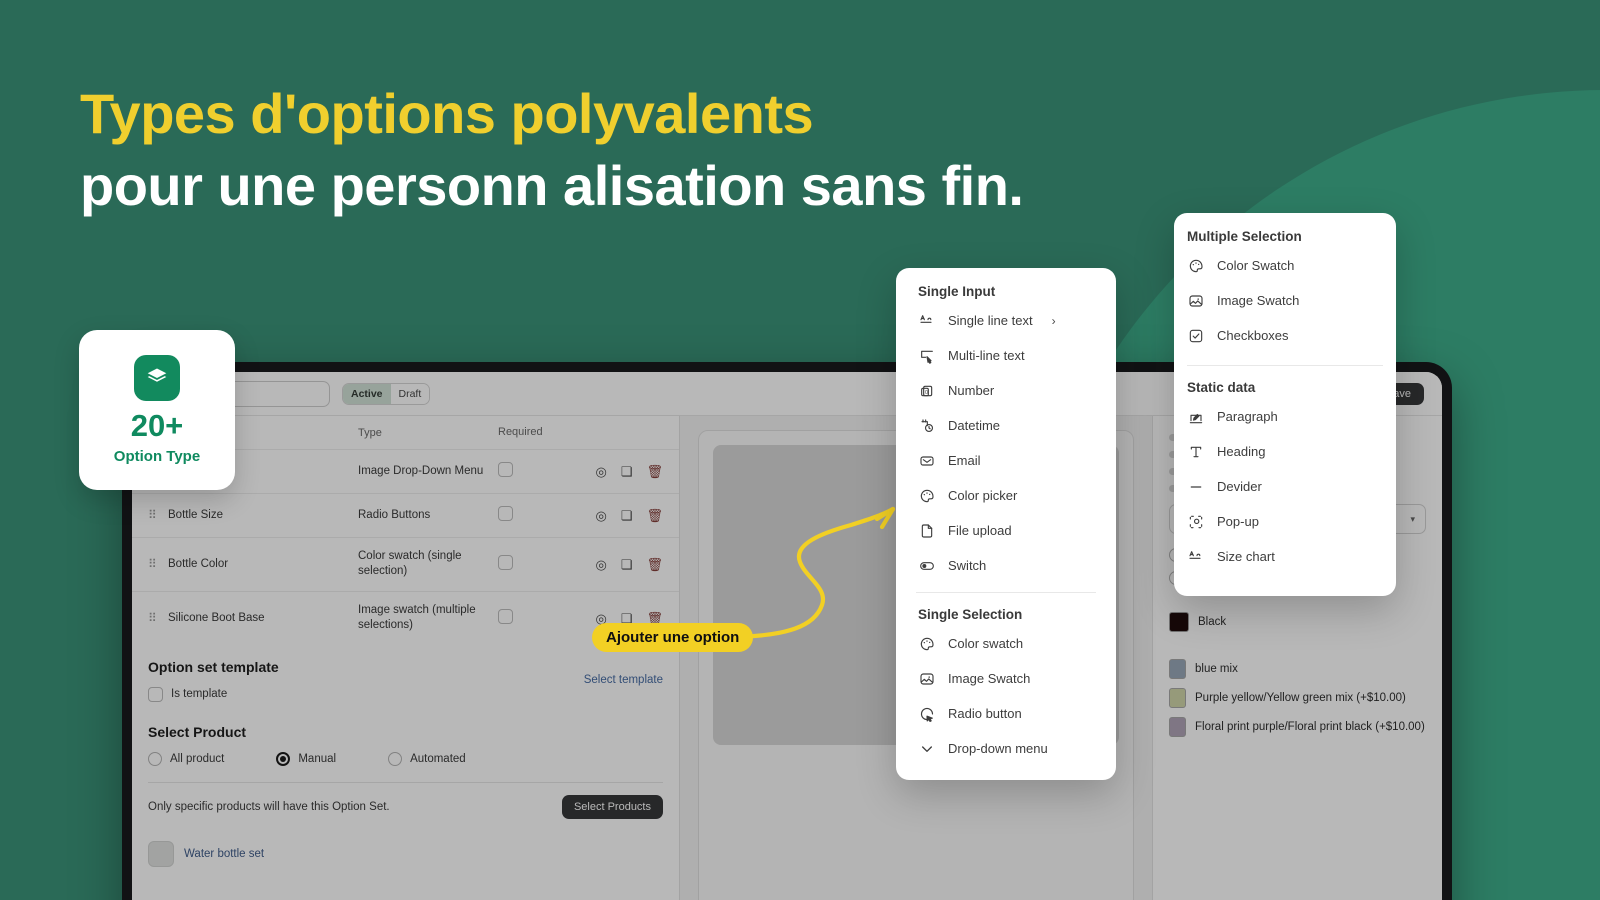  Describe the element at coordinates (998, 748) in the screenshot. I see `menu-item-label: Drop-down menu` at that location.